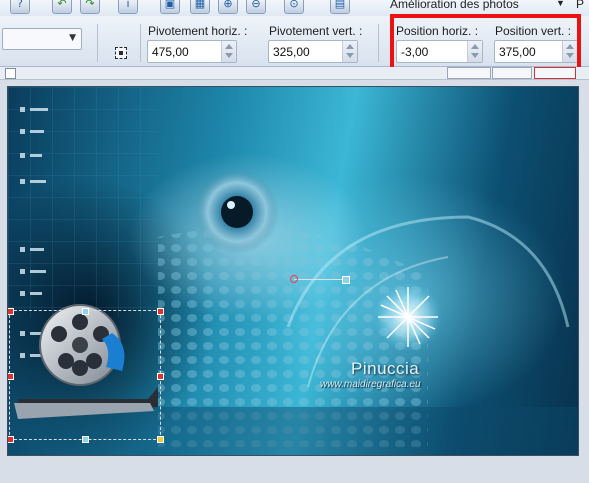 The image size is (589, 483). I want to click on menu-edge-label: P, so click(580, 5).